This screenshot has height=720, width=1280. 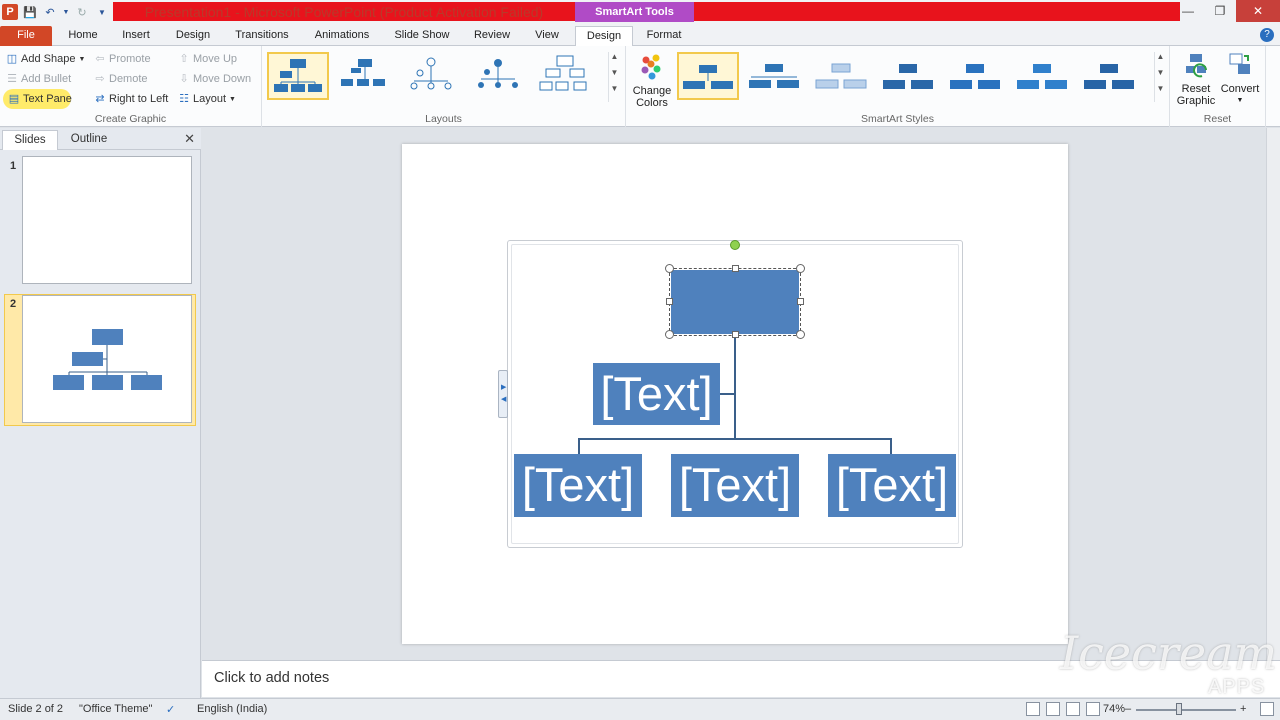 I want to click on tab-slide-show: Slide Show, so click(x=422, y=36).